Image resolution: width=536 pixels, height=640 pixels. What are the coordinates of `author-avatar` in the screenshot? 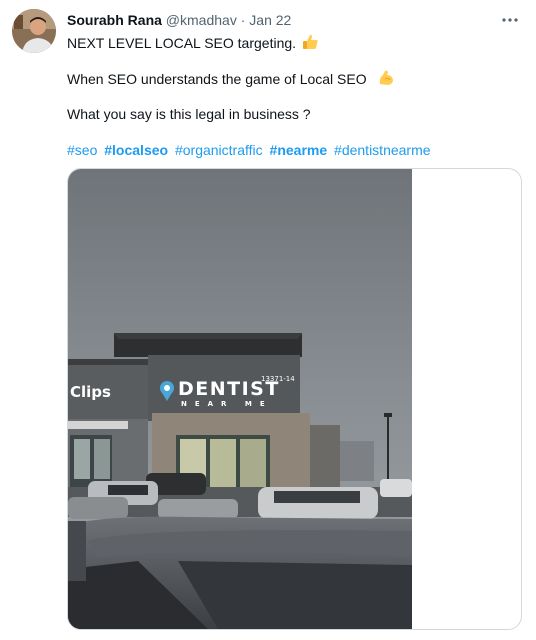 It's located at (34, 31).